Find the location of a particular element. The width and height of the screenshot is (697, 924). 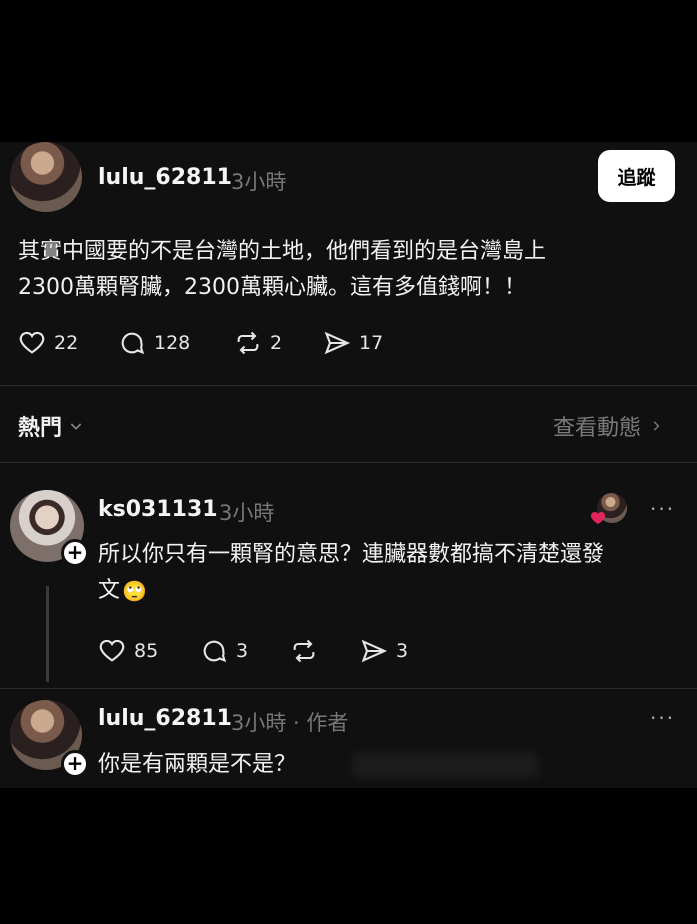

like-button: 85 is located at coordinates (128, 651).